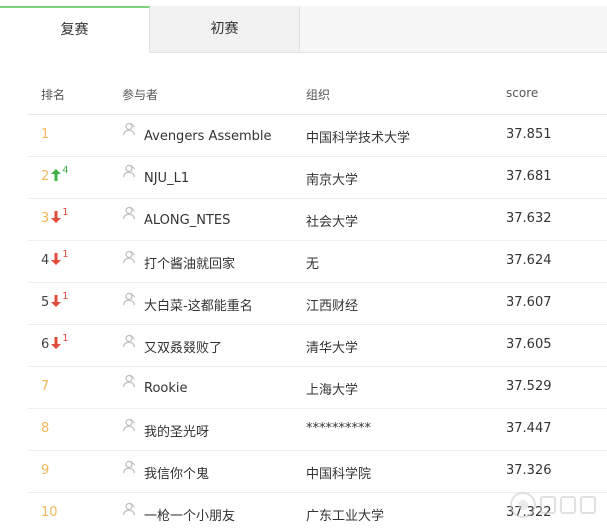 The image size is (607, 530). I want to click on score-cell: 37.605, so click(529, 344).